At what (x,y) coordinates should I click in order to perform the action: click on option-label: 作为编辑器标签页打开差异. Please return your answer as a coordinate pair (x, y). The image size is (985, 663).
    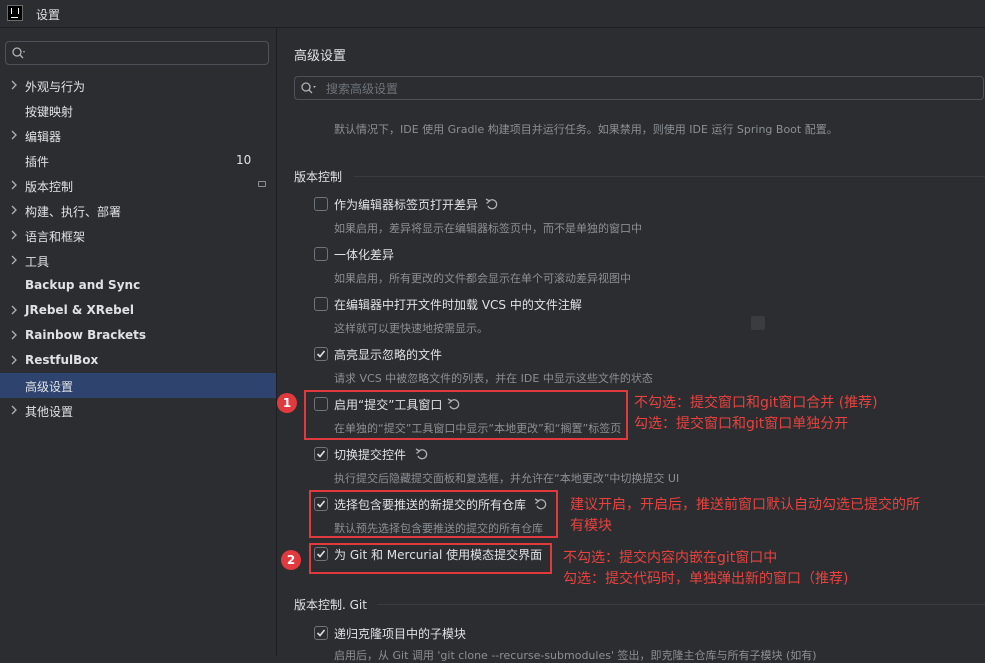
    Looking at the image, I should click on (406, 205).